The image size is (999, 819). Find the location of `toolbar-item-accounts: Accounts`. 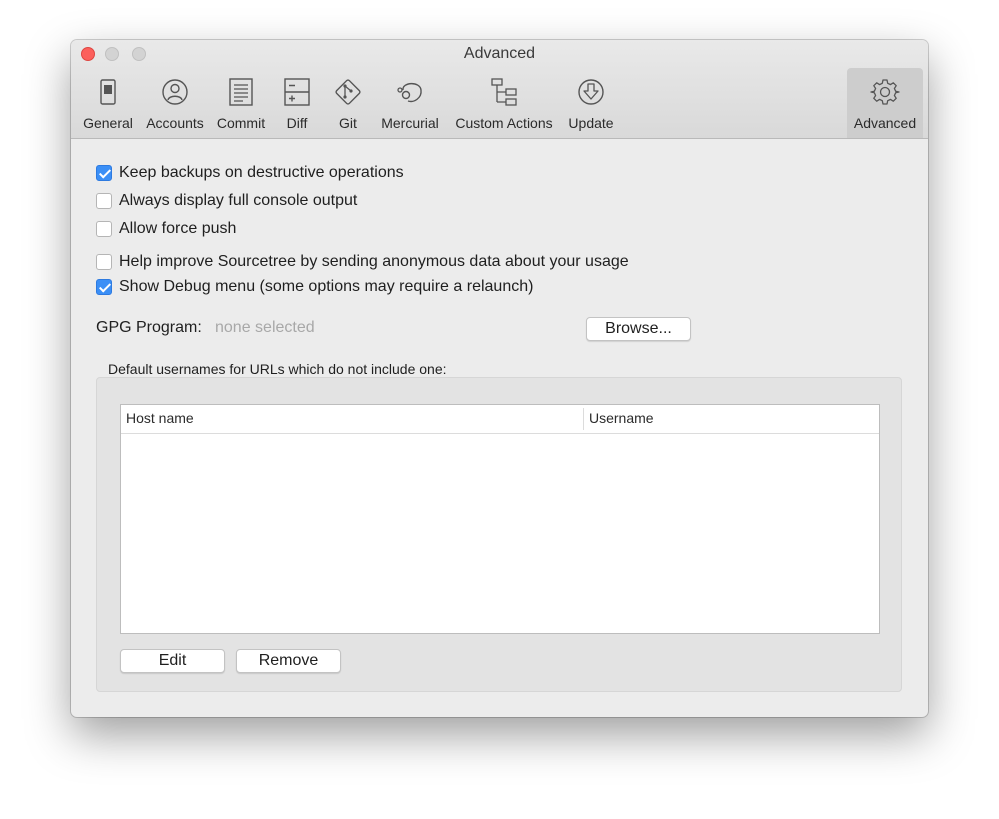

toolbar-item-accounts: Accounts is located at coordinates (175, 103).